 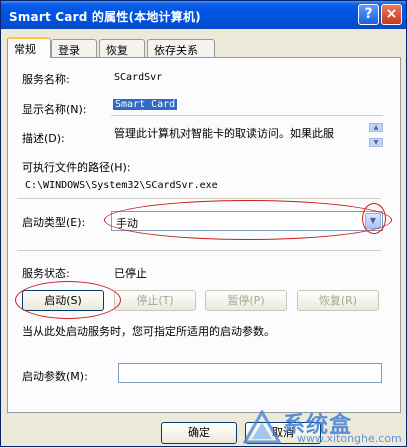 I want to click on close-icon: ×, so click(x=391, y=14).